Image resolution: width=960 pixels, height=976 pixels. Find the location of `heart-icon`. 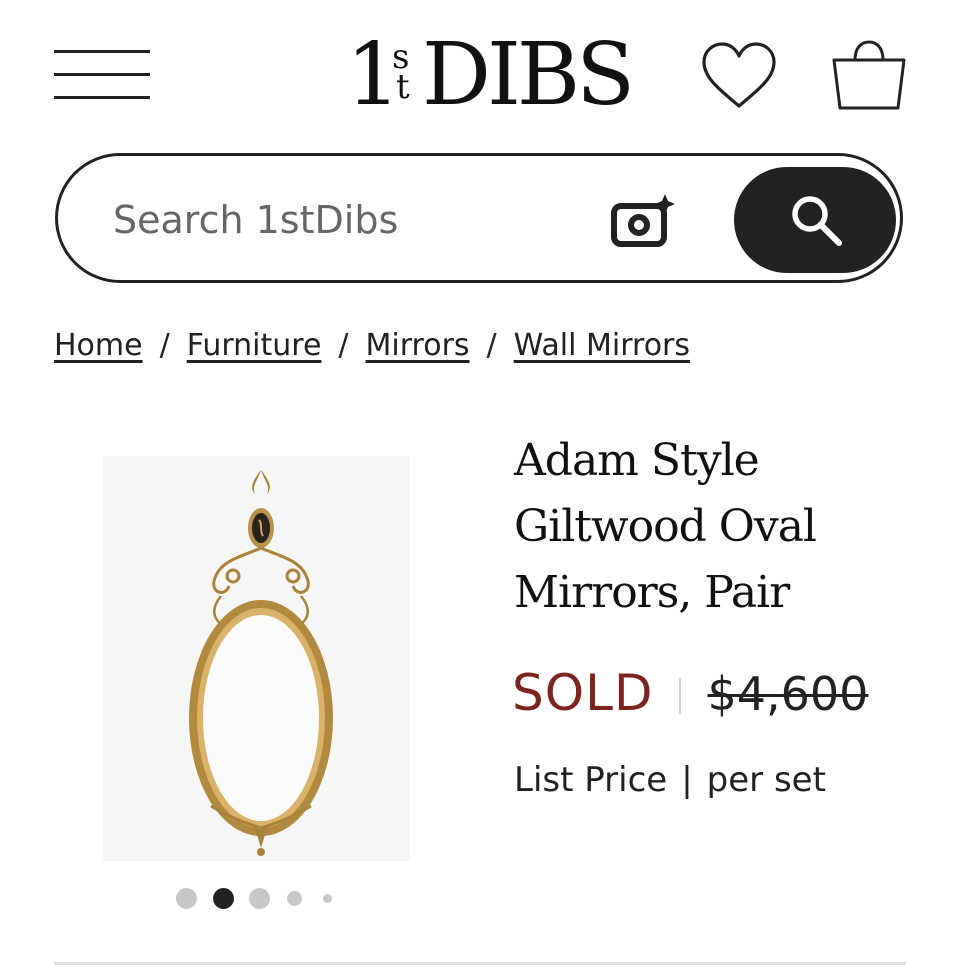

heart-icon is located at coordinates (739, 75).